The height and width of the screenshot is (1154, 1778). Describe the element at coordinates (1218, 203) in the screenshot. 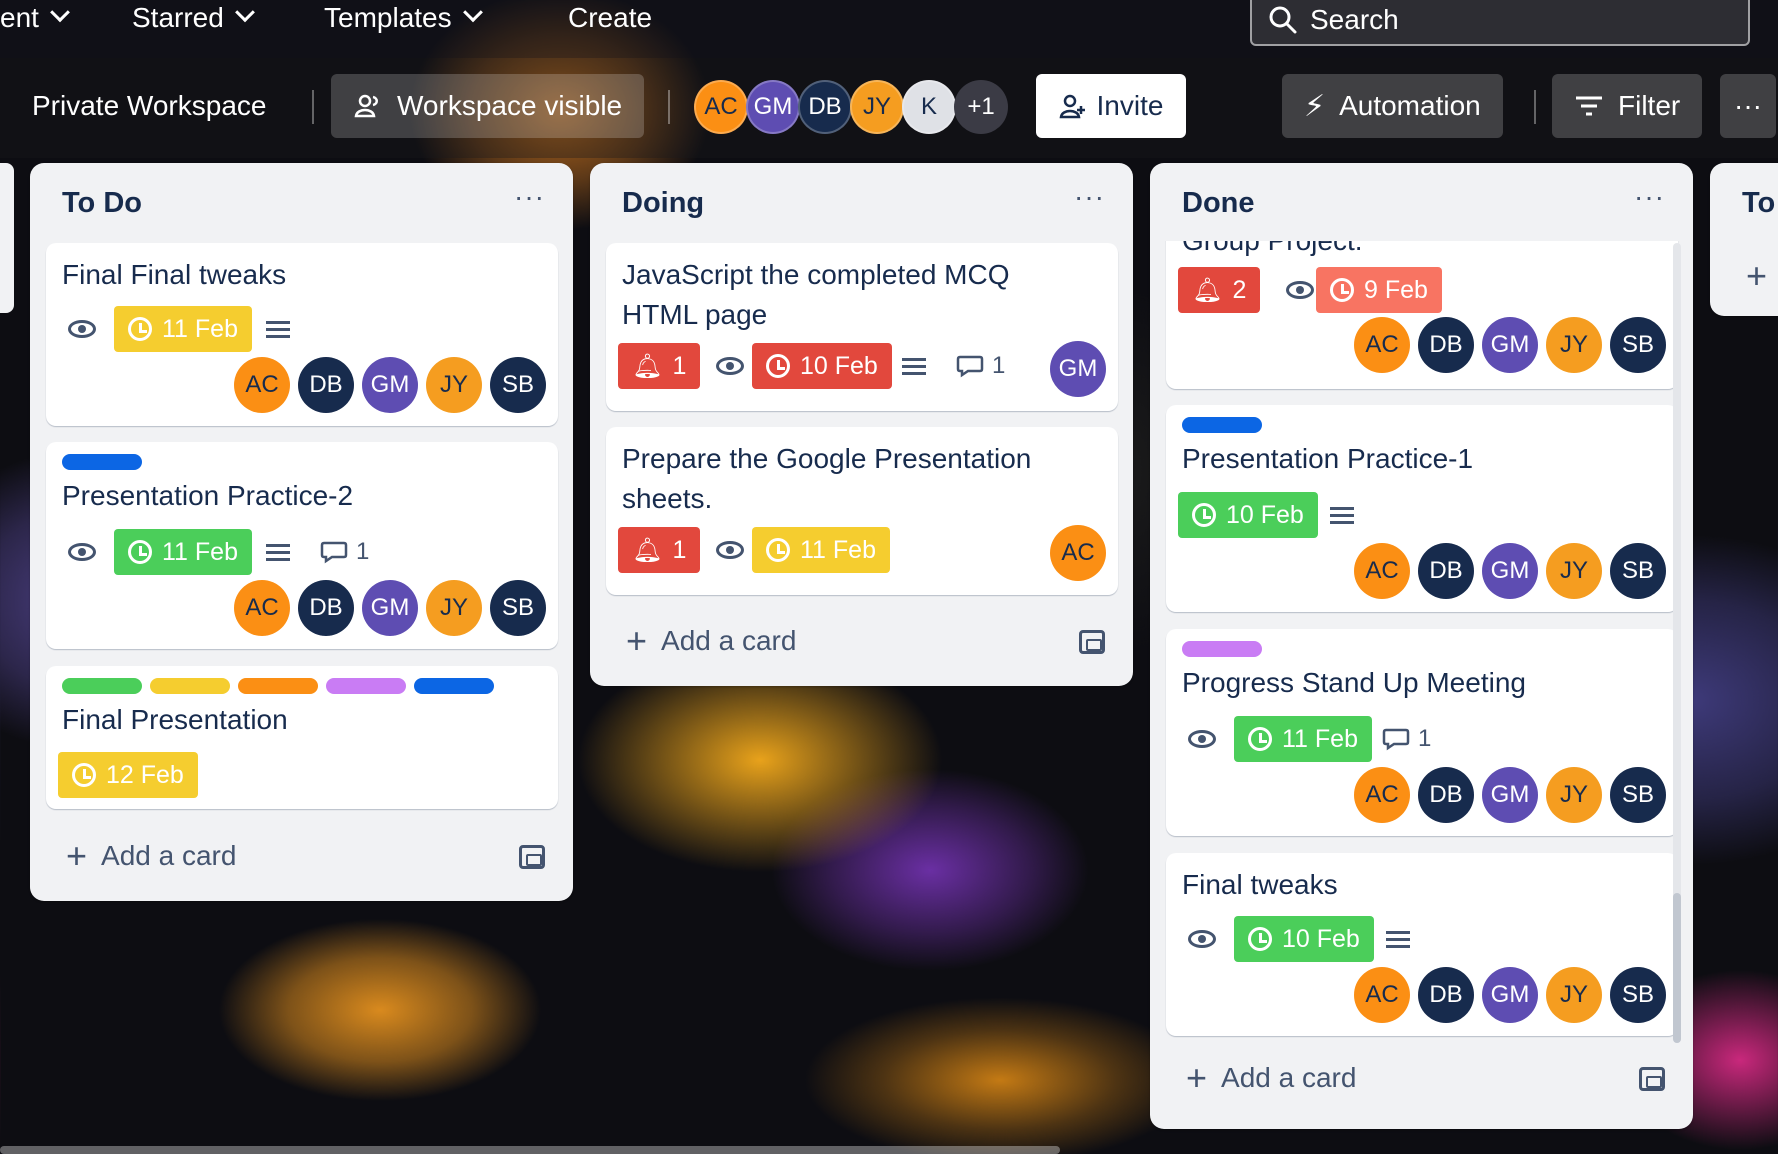

I see `list-title: Done` at that location.